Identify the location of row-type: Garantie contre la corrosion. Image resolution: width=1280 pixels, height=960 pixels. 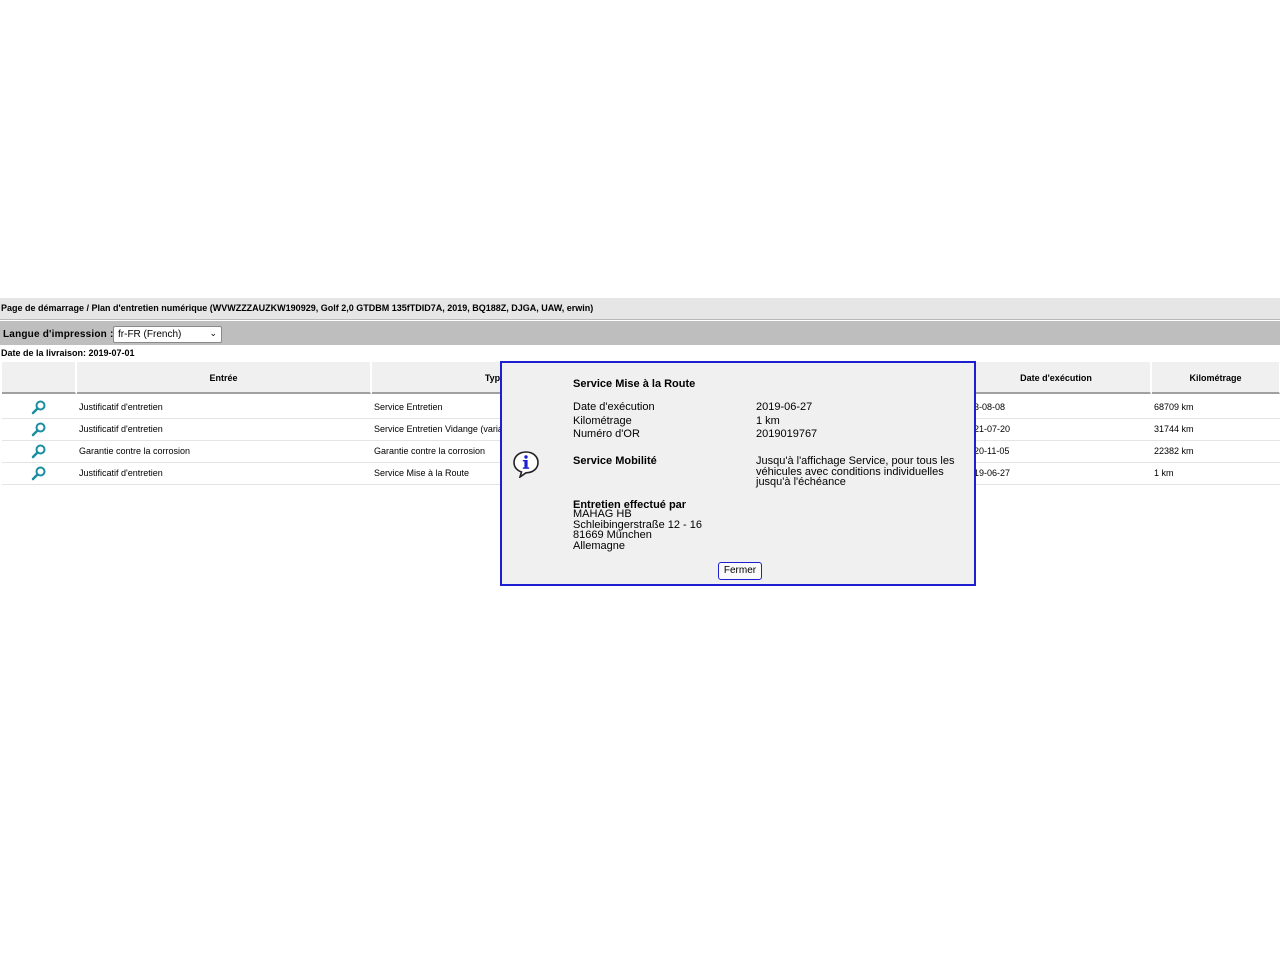
(430, 451).